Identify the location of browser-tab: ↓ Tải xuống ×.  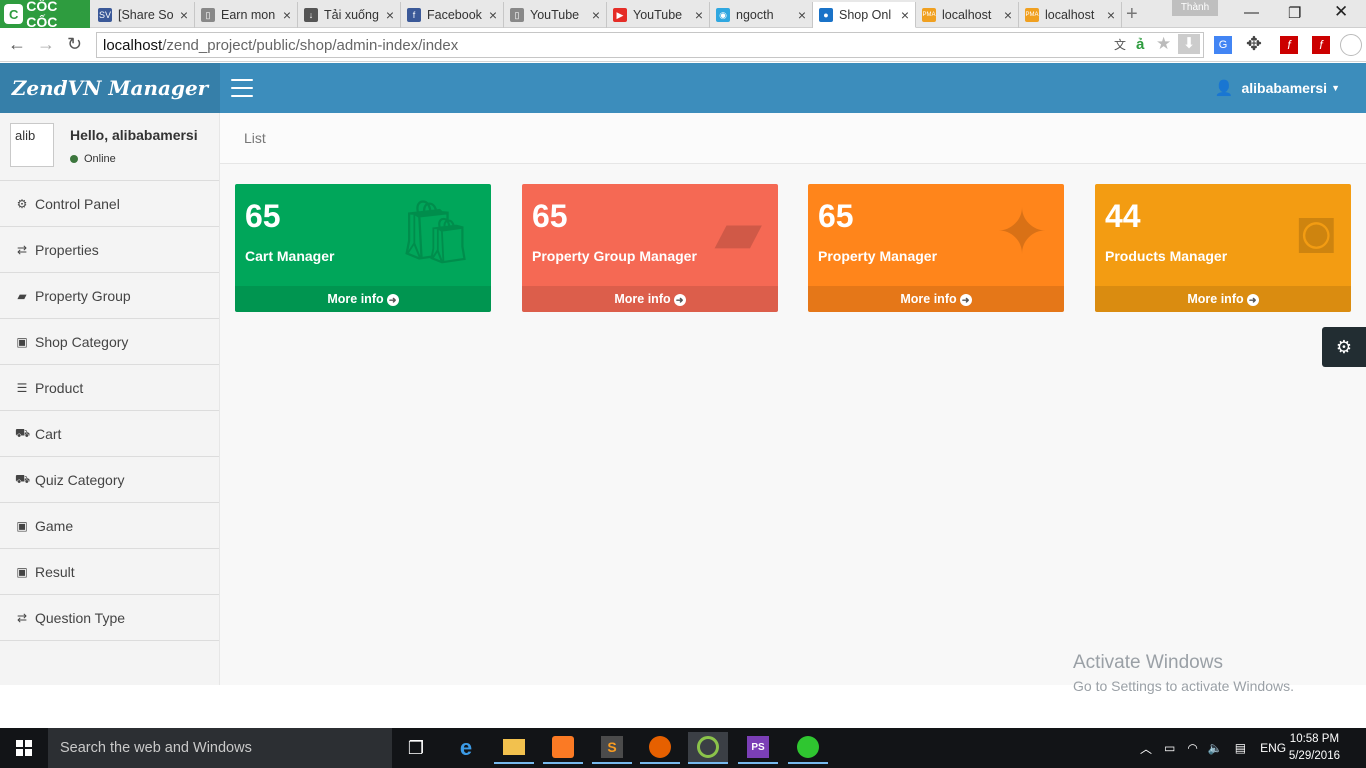
(349, 15).